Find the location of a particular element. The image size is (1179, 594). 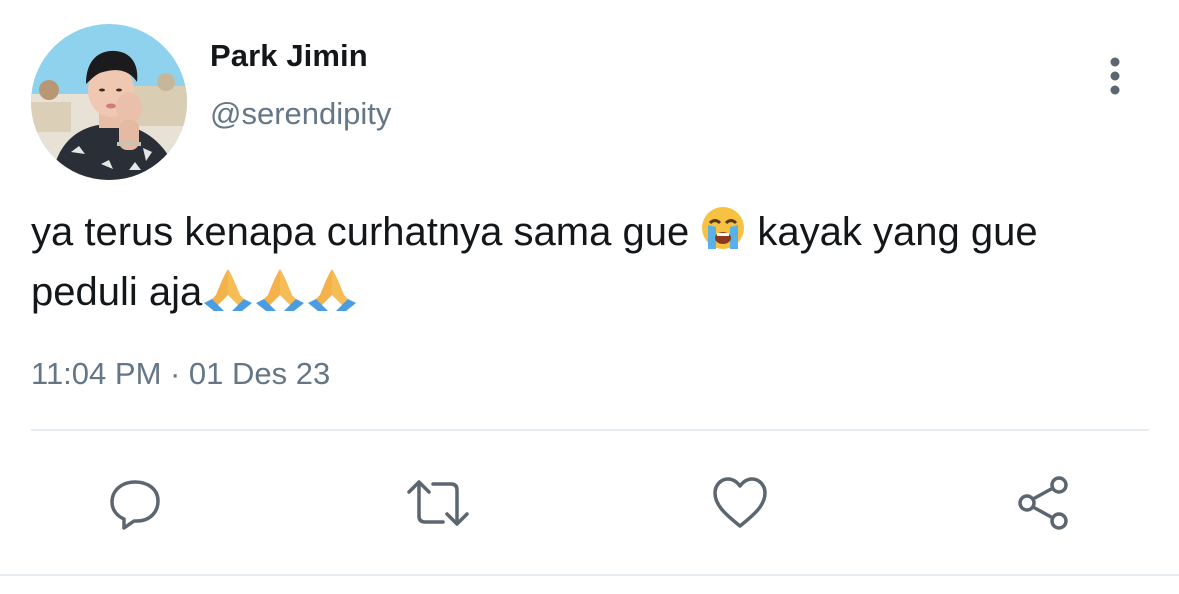

retweet-button is located at coordinates (438, 503).